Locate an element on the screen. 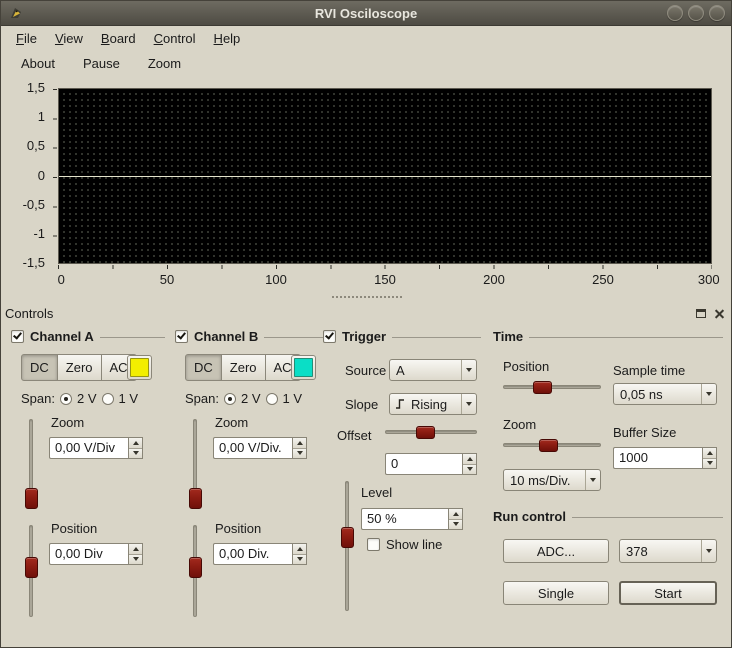  spin-value: 0,00 V/Div. is located at coordinates (252, 448).